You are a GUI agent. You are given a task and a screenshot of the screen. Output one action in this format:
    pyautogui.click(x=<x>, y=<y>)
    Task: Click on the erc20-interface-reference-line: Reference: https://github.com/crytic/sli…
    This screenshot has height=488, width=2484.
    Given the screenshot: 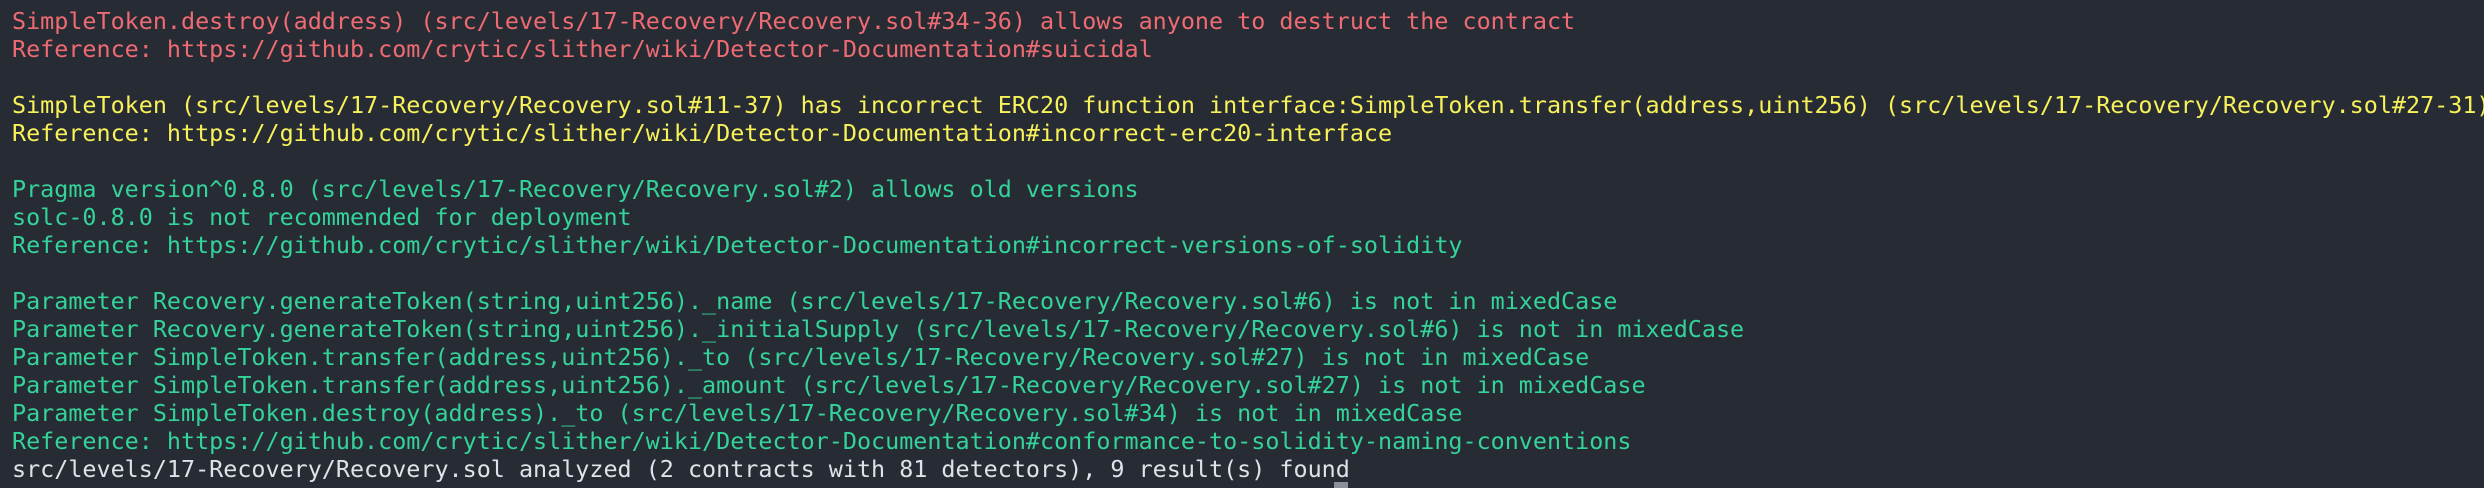 What is the action you would take?
    pyautogui.click(x=702, y=133)
    